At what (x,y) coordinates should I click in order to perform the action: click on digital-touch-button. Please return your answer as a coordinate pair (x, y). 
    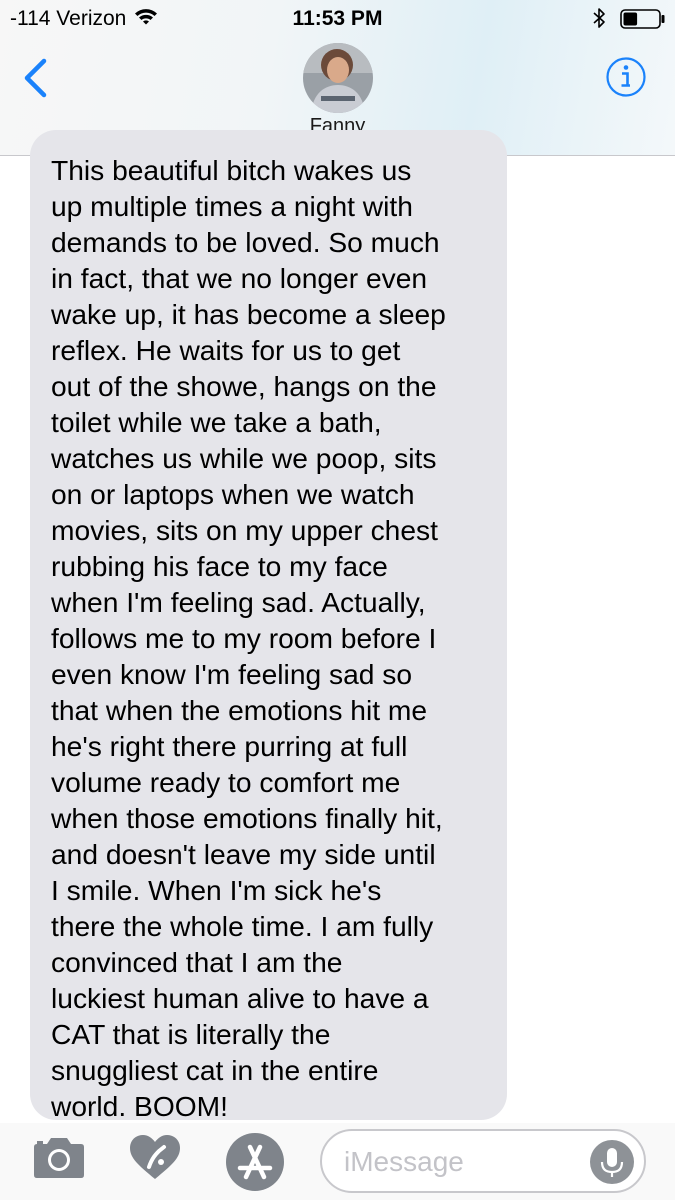
    Looking at the image, I should click on (155, 1160).